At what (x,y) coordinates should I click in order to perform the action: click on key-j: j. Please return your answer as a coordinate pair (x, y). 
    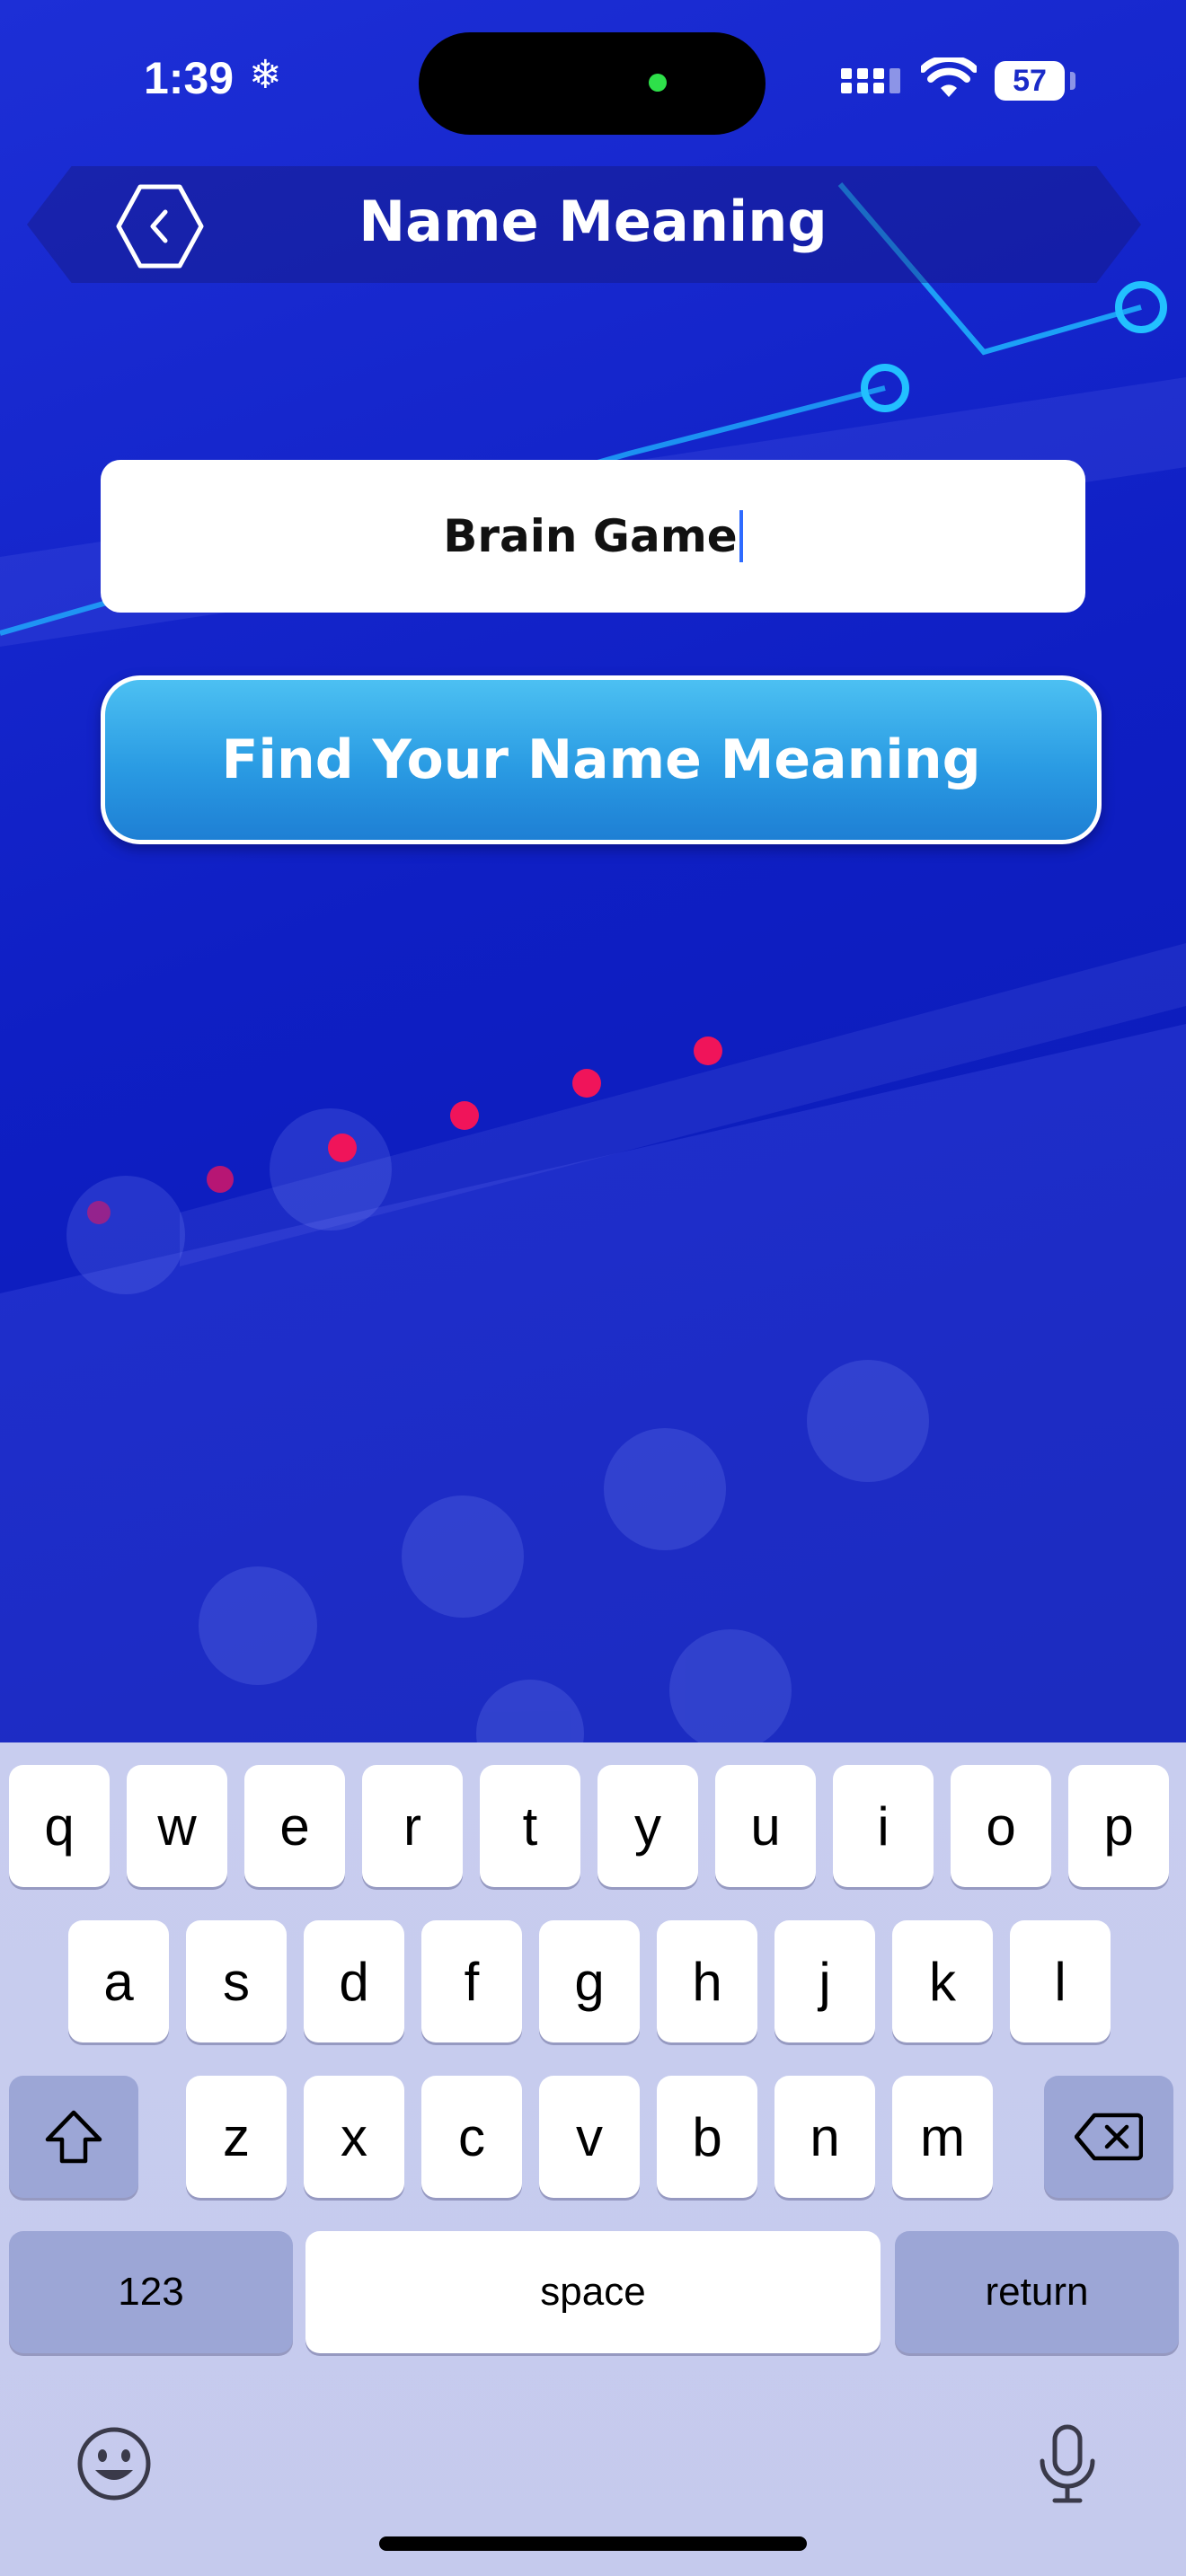
    Looking at the image, I should click on (824, 1981).